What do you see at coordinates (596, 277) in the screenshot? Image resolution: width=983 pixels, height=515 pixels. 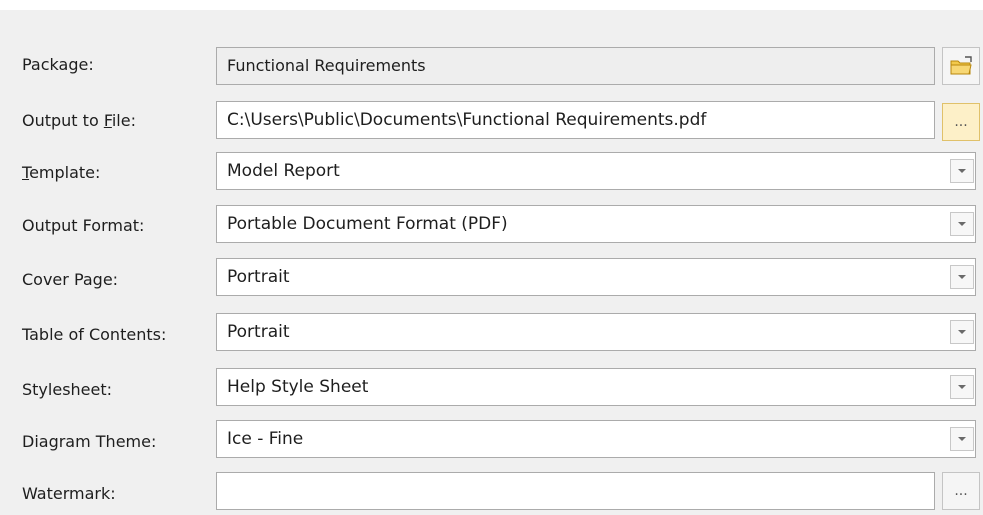 I see `cover-page-select: Portrait` at bounding box center [596, 277].